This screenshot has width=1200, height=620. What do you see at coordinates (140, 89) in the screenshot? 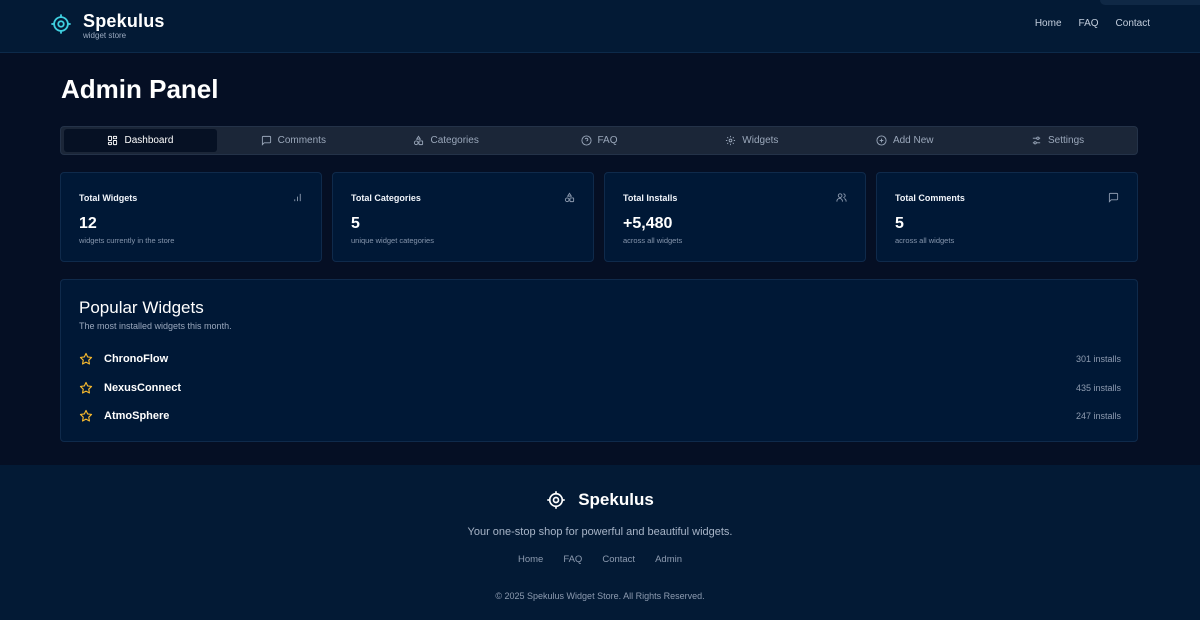
I see `page-title: Admin Panel` at bounding box center [140, 89].